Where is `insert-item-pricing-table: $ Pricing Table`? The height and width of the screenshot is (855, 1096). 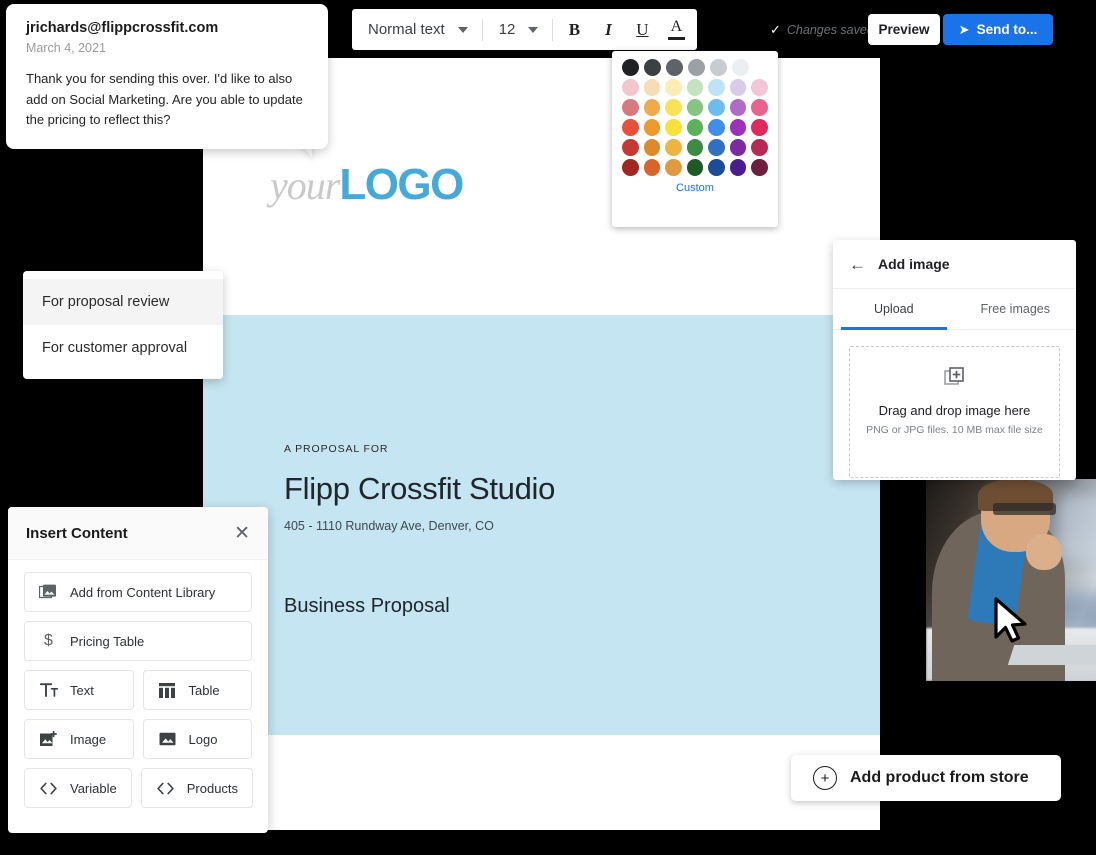
insert-item-pricing-table: $ Pricing Table is located at coordinates (138, 641).